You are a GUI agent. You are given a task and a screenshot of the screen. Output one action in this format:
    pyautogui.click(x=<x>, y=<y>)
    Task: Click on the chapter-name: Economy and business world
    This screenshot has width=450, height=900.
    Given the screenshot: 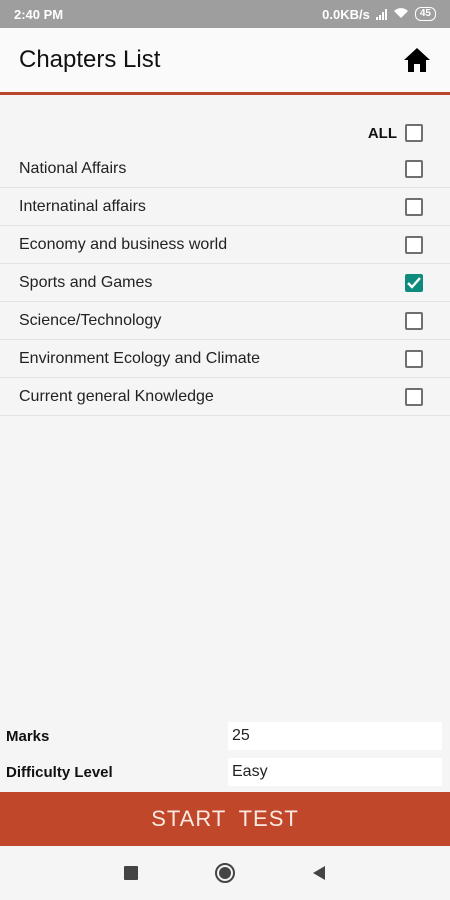 What is the action you would take?
    pyautogui.click(x=123, y=244)
    